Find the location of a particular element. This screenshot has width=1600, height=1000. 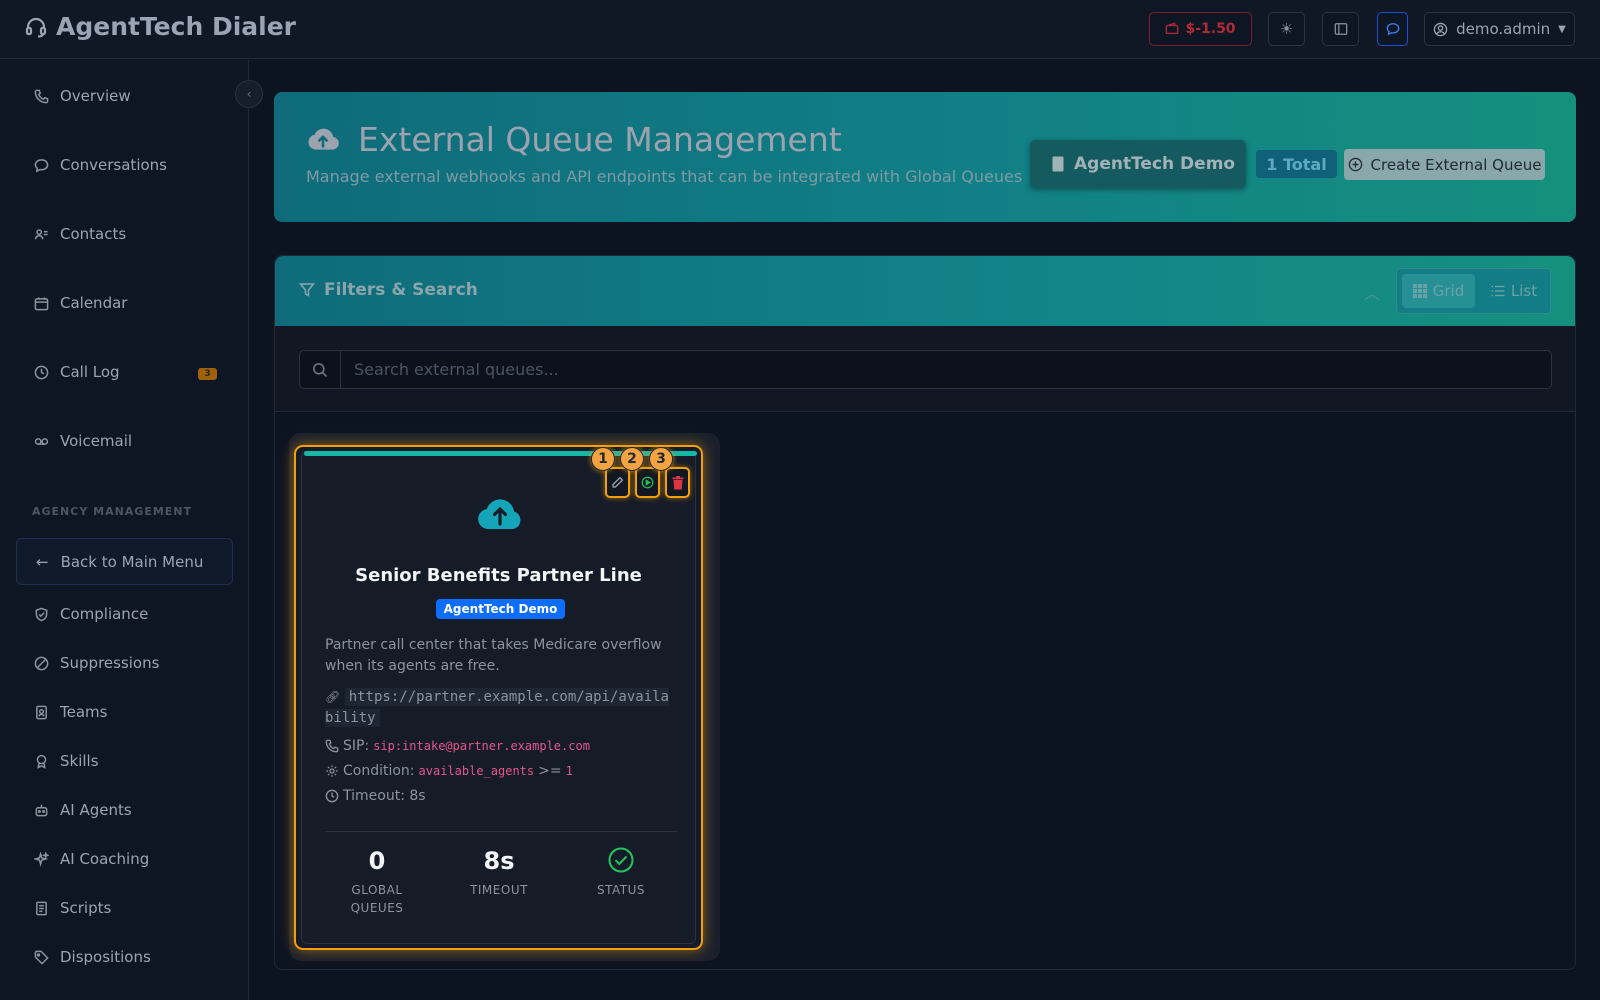

sidebar-item-ai-agents: AI Agents is located at coordinates (83, 810).